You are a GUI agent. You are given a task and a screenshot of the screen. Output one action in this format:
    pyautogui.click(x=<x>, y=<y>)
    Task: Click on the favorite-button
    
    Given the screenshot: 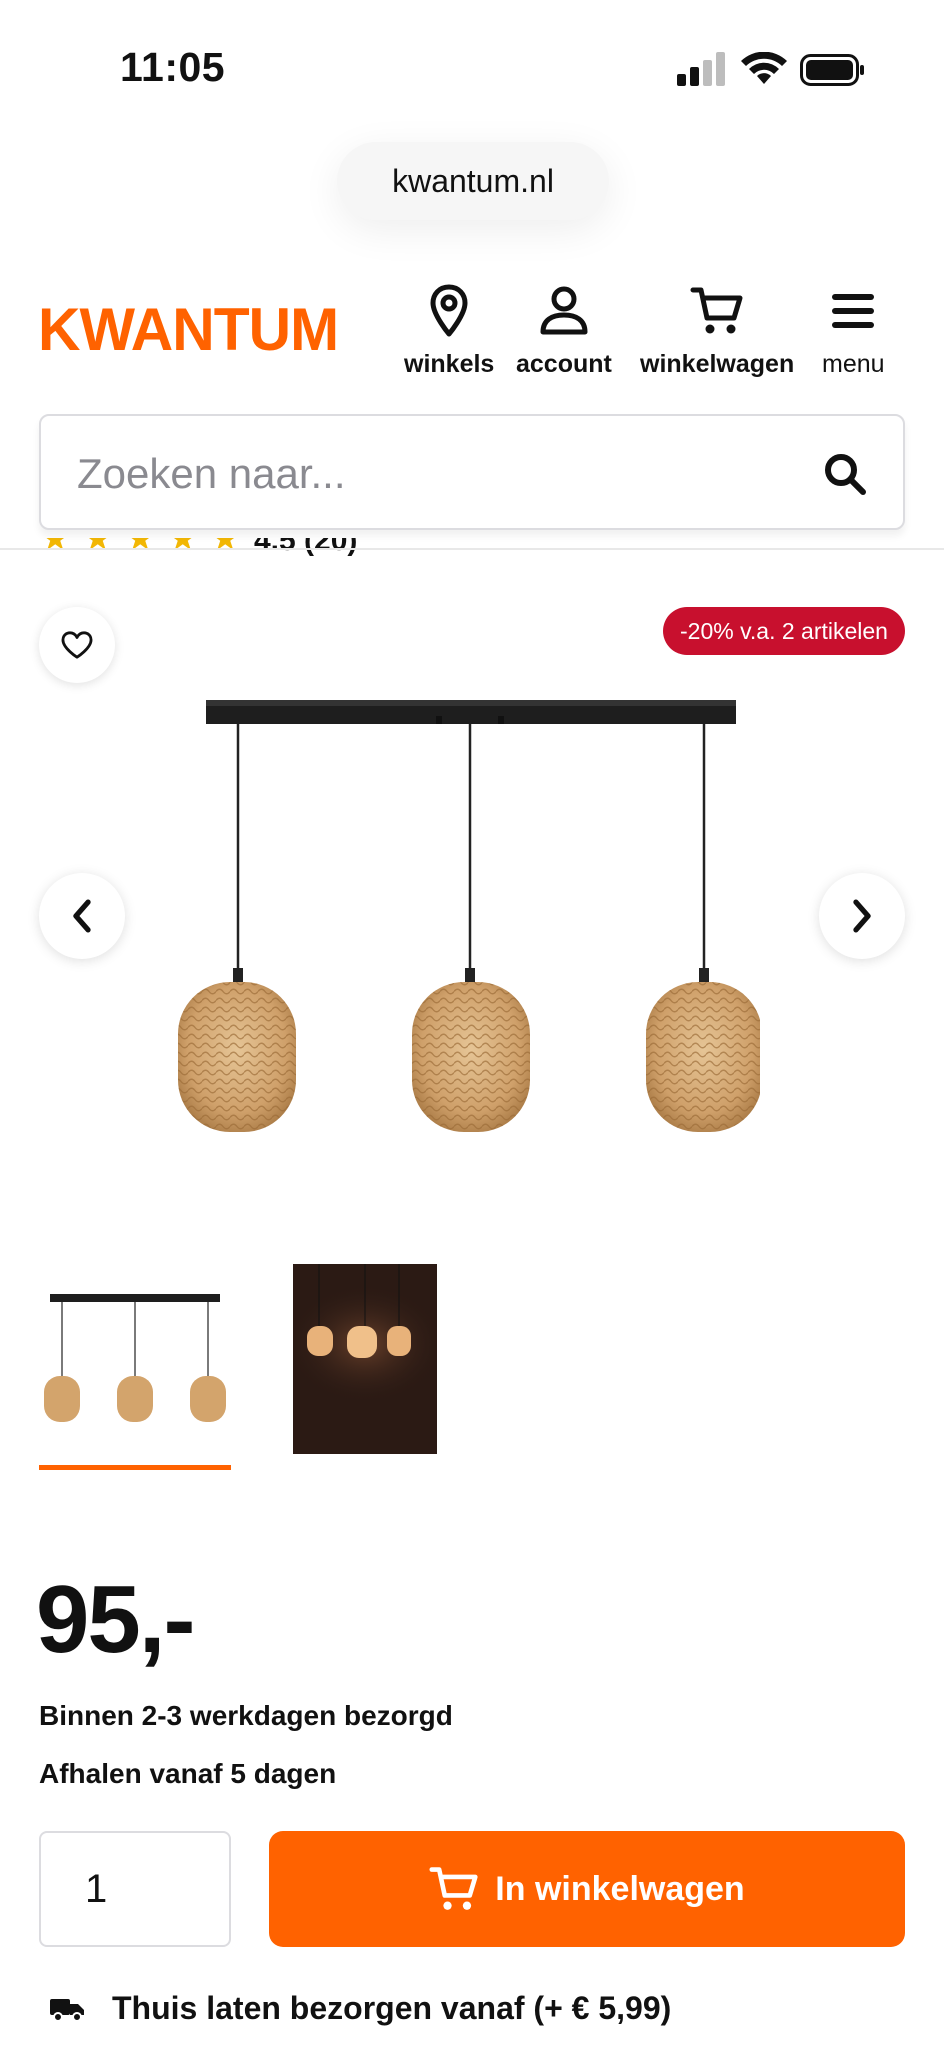 What is the action you would take?
    pyautogui.click(x=77, y=645)
    